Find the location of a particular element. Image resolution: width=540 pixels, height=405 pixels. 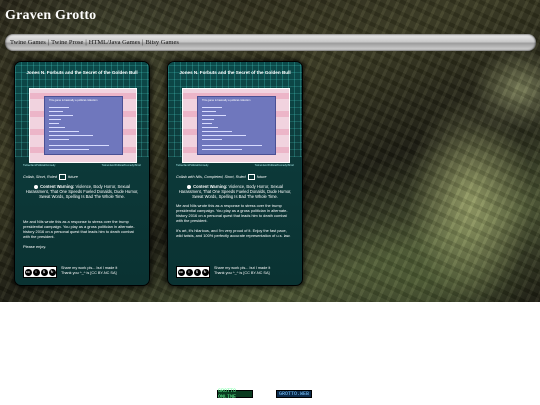

collab-line: Collab, Short, Ruled future is located at coordinates (50, 177).